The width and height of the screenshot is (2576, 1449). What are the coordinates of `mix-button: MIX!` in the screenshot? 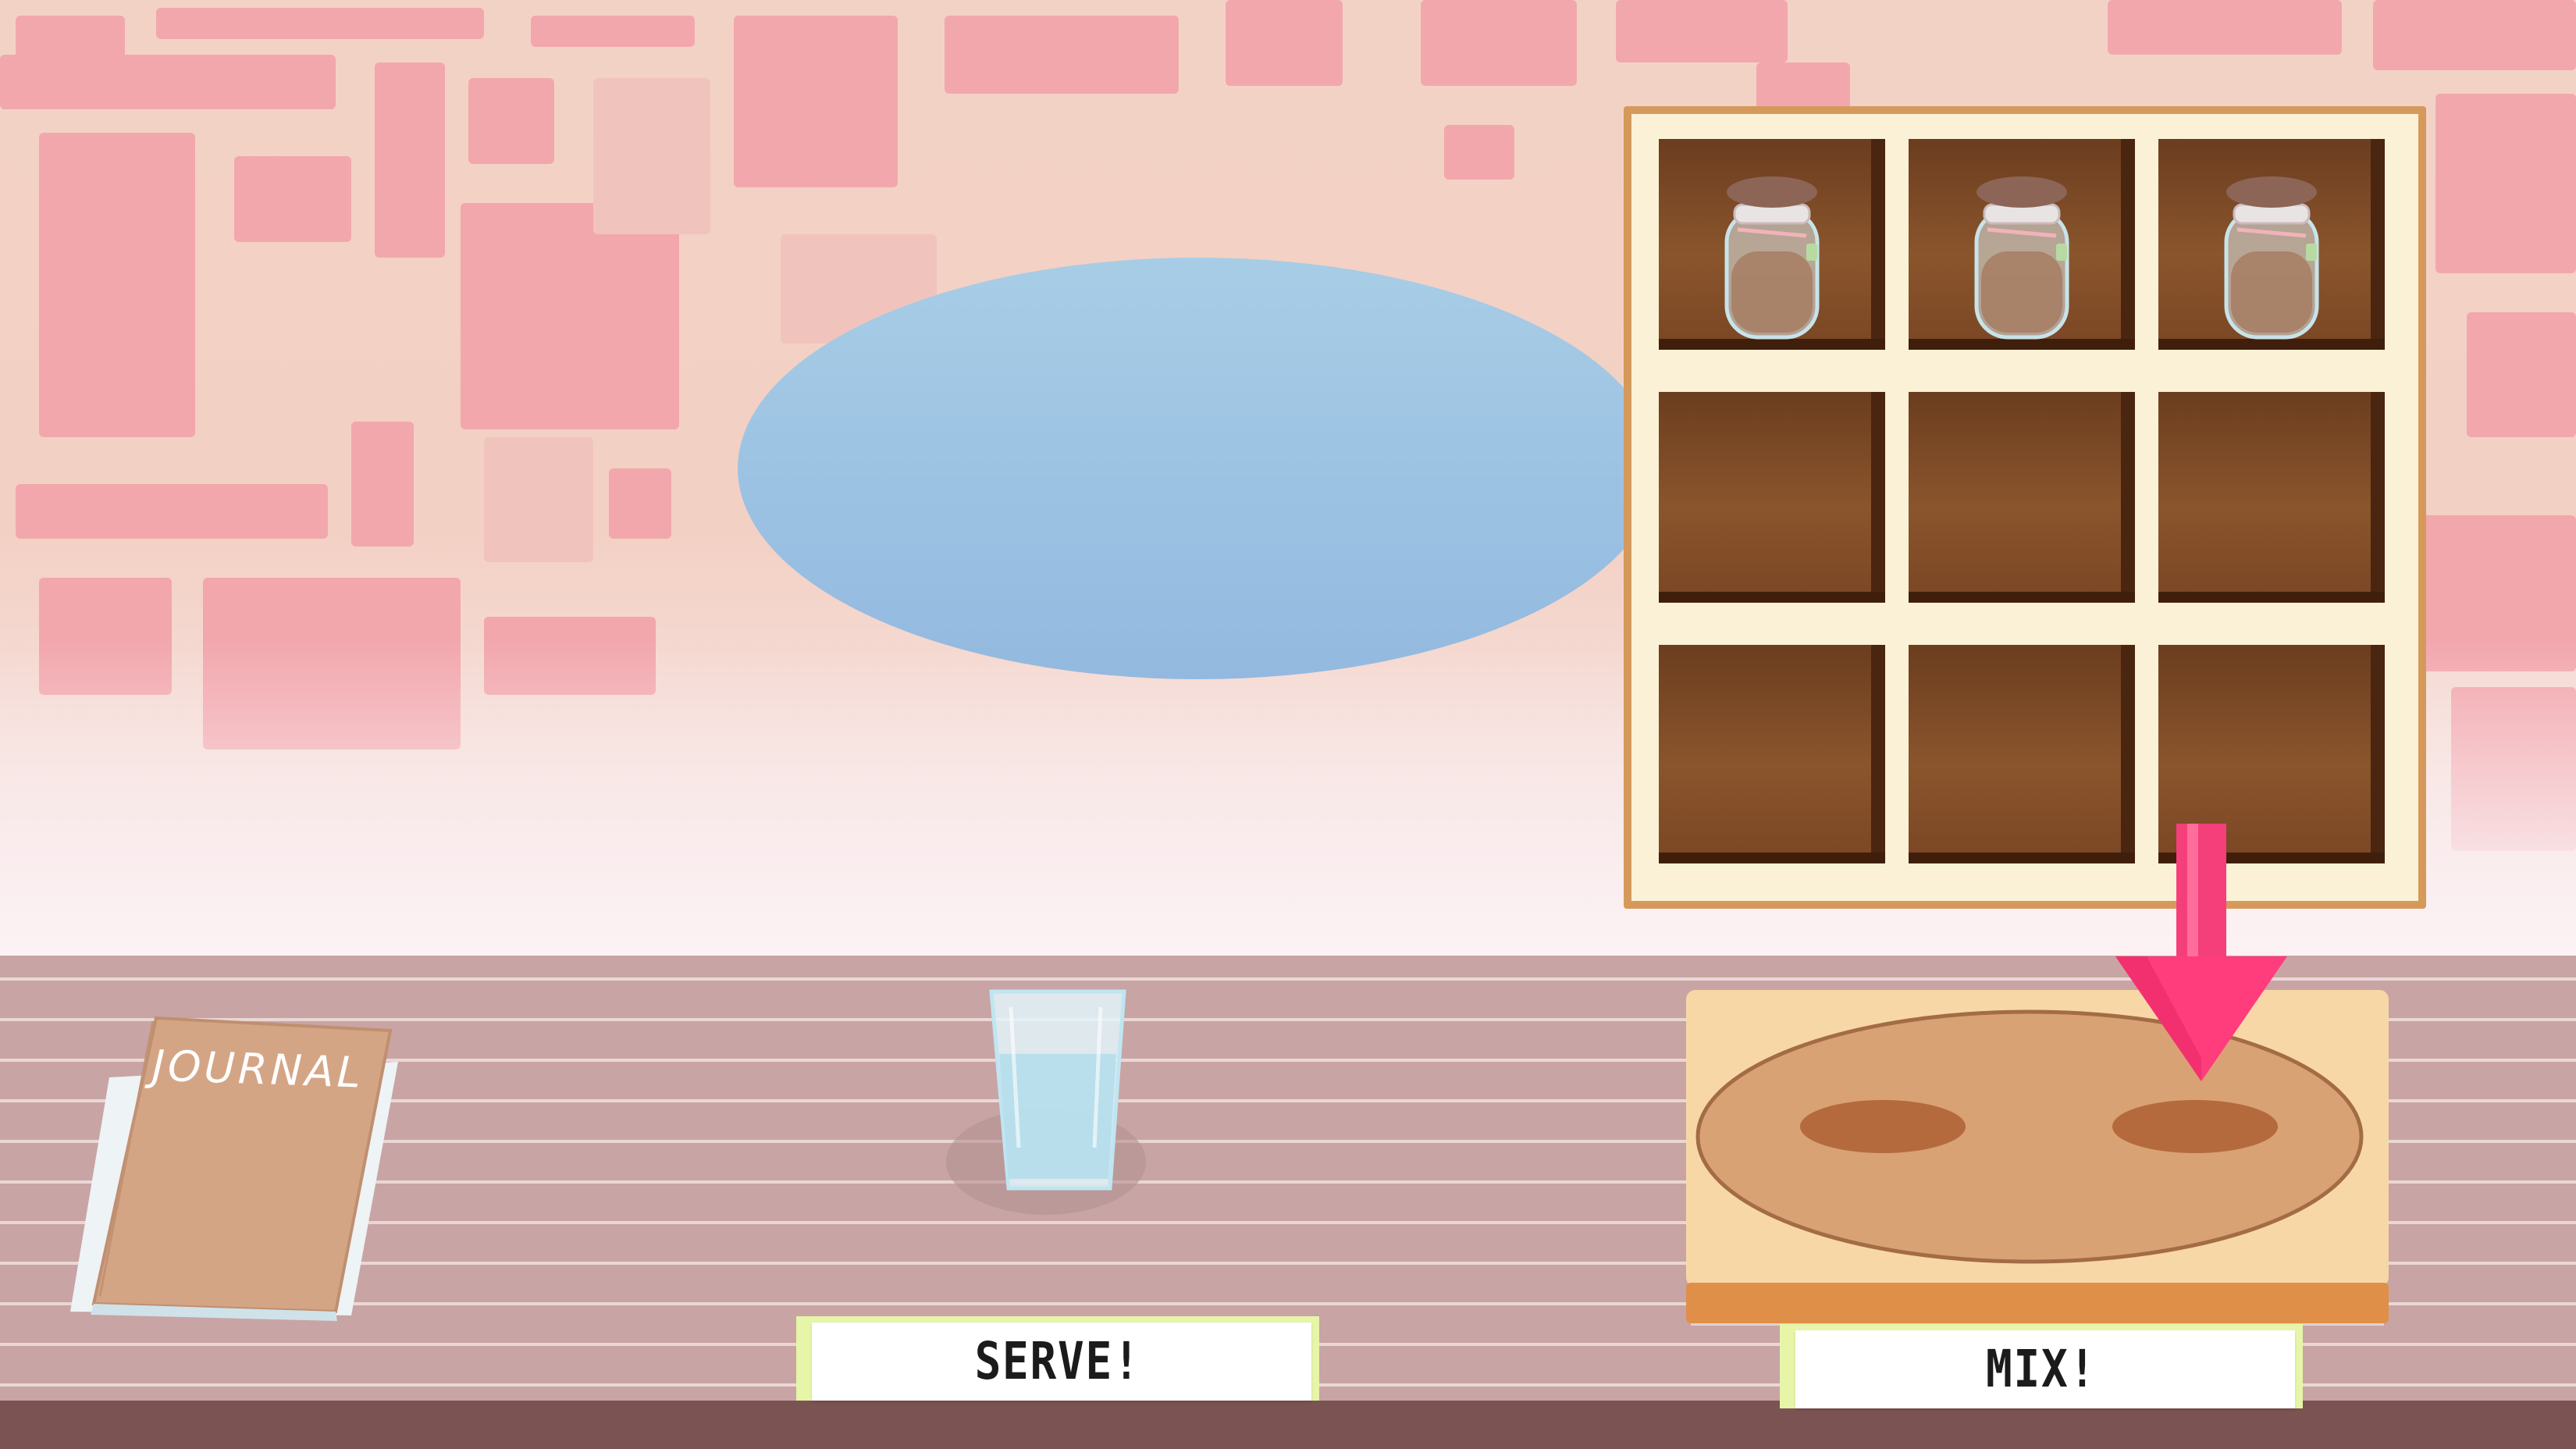 It's located at (2041, 1369).